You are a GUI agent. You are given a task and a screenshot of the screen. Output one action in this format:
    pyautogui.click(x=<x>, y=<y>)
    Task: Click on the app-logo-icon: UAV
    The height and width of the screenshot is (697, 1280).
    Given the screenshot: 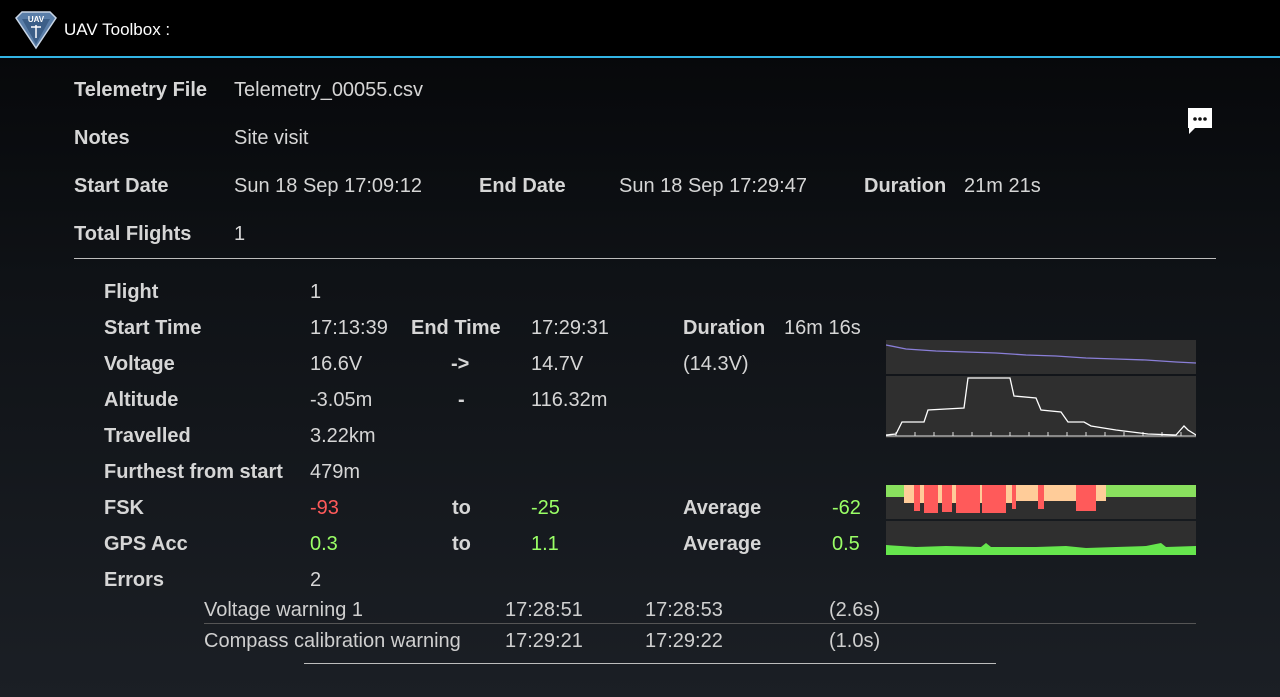 What is the action you would take?
    pyautogui.click(x=36, y=30)
    